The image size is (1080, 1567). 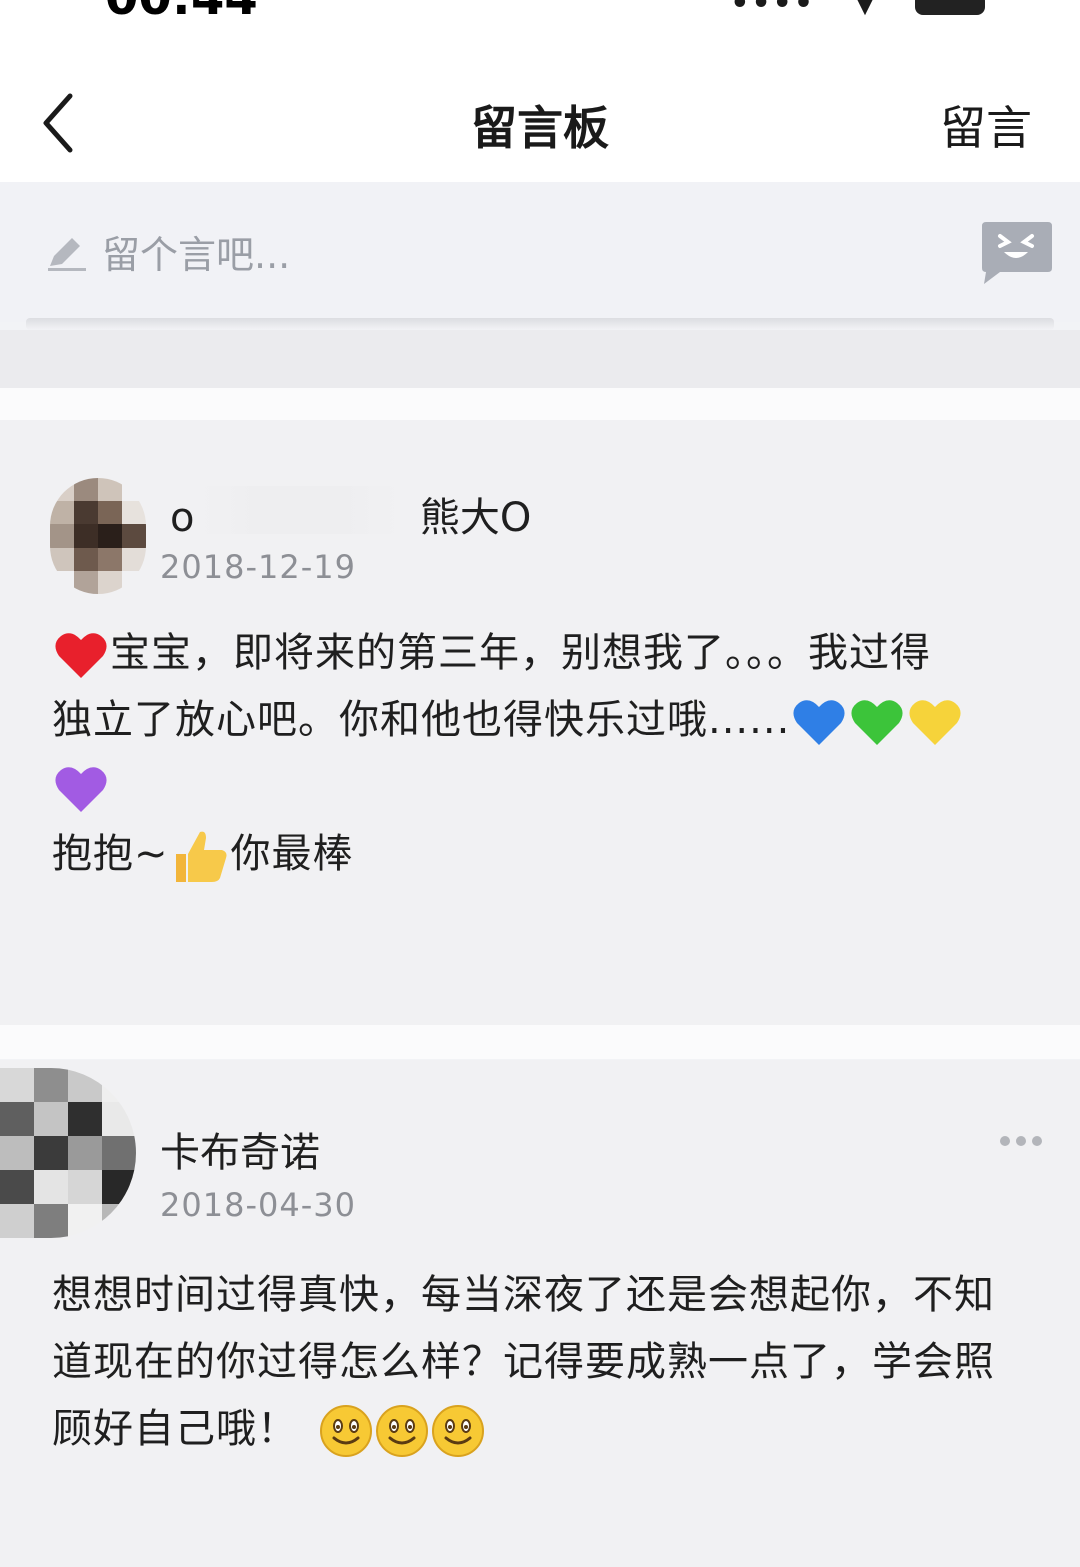 What do you see at coordinates (300, 510) in the screenshot?
I see `blurred-name-segment` at bounding box center [300, 510].